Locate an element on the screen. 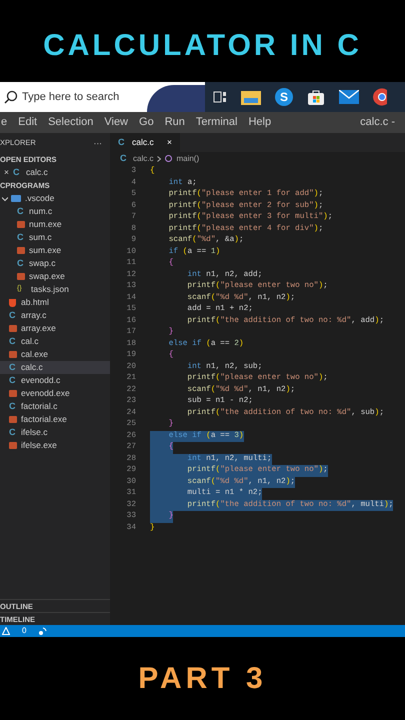 The width and height of the screenshot is (405, 720). menu-item: Run is located at coordinates (174, 122).